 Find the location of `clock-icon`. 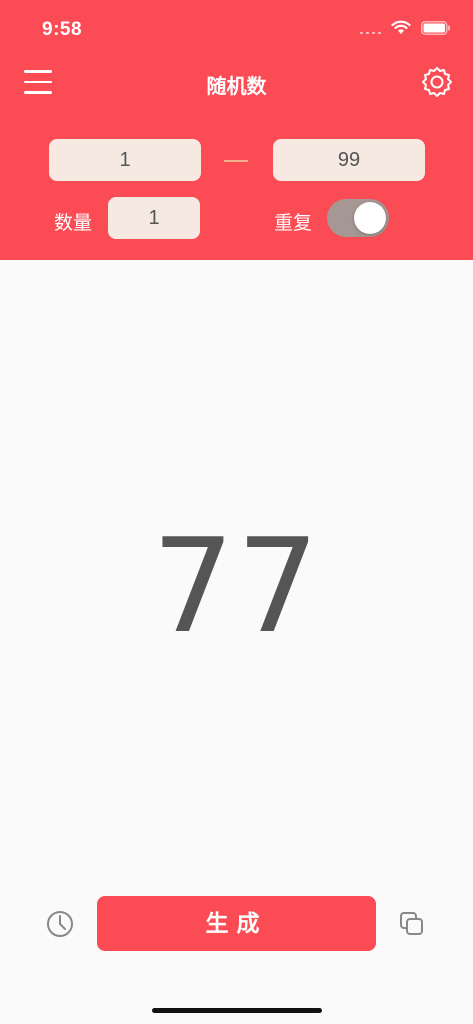

clock-icon is located at coordinates (60, 924).